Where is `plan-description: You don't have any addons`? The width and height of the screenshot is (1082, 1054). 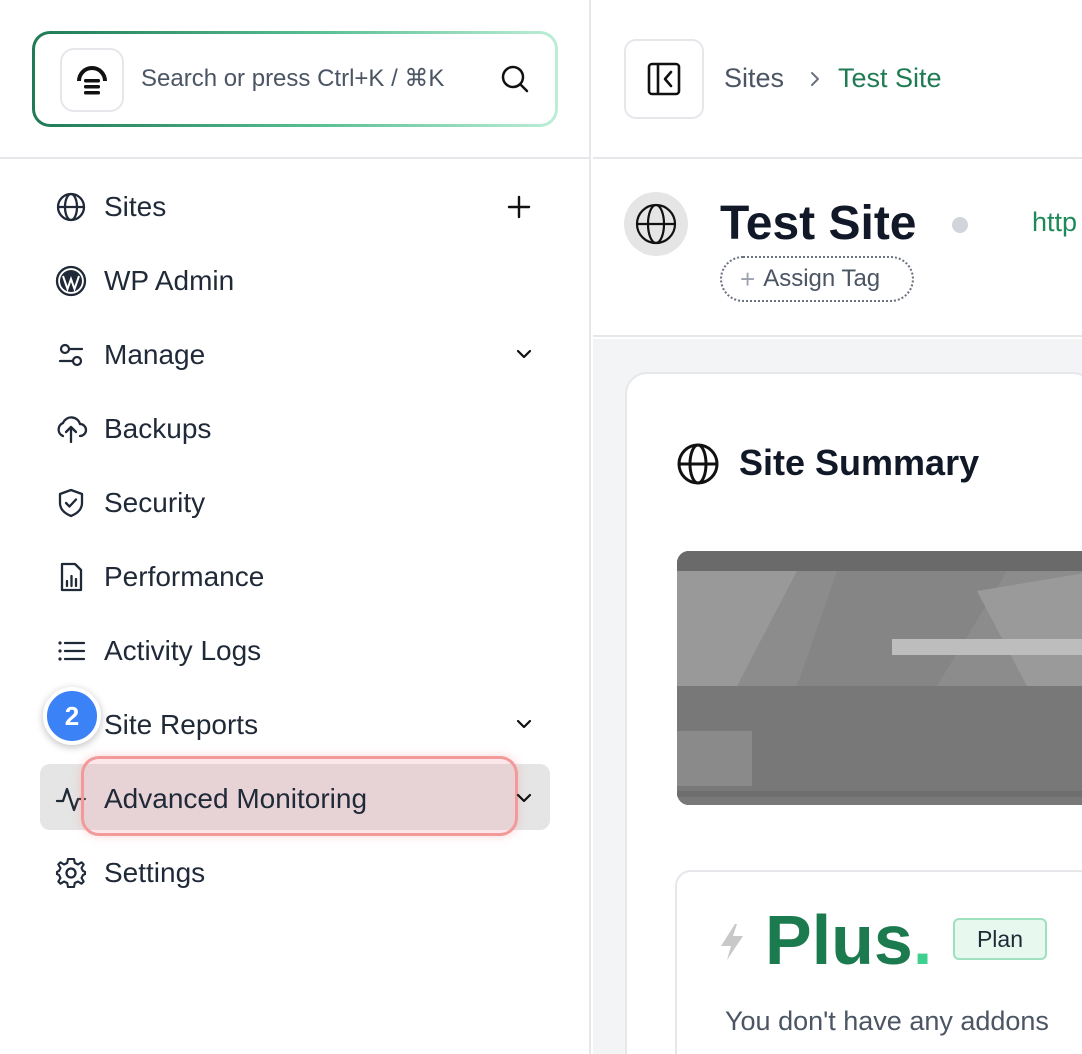
plan-description: You don't have any addons is located at coordinates (887, 1021).